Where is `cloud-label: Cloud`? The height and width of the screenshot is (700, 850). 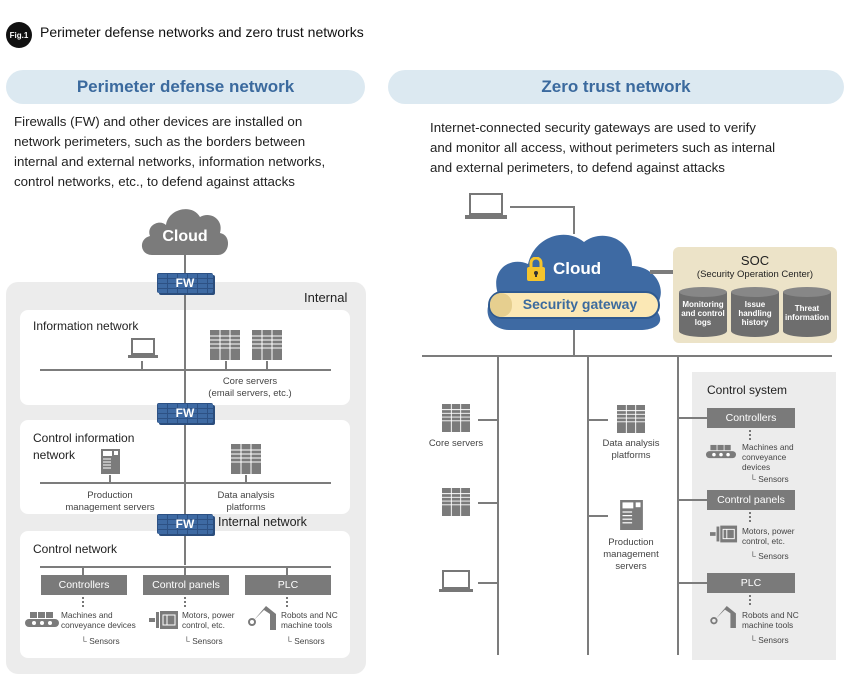
cloud-label: Cloud is located at coordinates (185, 236).